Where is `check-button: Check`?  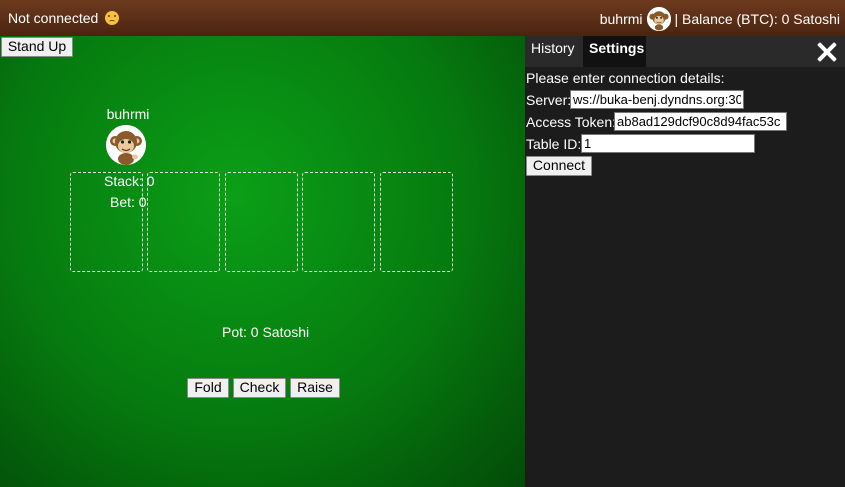 check-button: Check is located at coordinates (259, 388).